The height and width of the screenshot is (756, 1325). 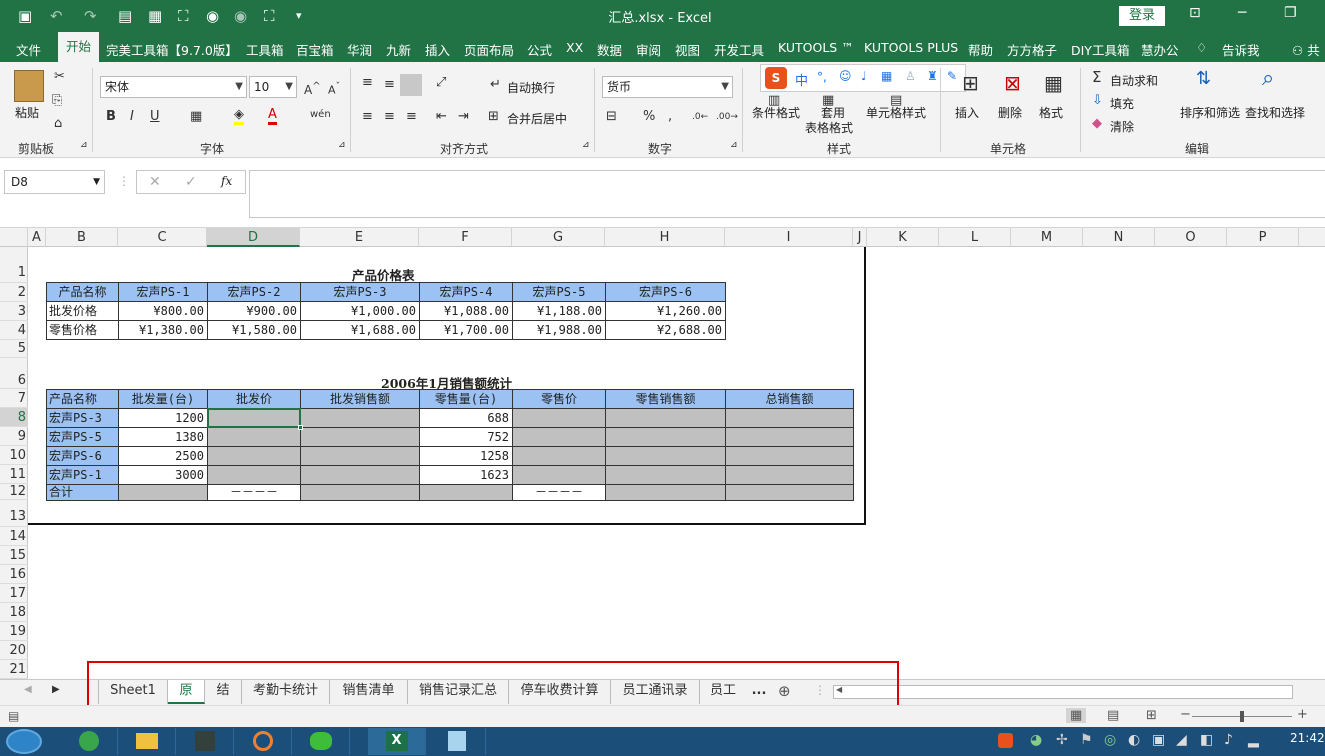 What do you see at coordinates (932, 76) in the screenshot?
I see `skin-icon: ♜` at bounding box center [932, 76].